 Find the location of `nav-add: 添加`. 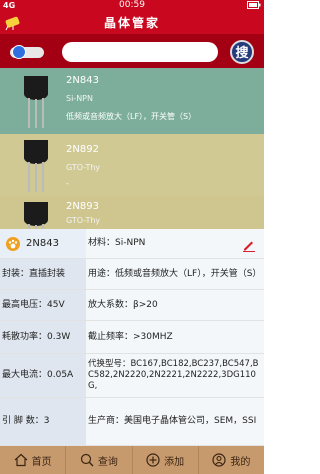

nav-add: 添加 is located at coordinates (166, 460).